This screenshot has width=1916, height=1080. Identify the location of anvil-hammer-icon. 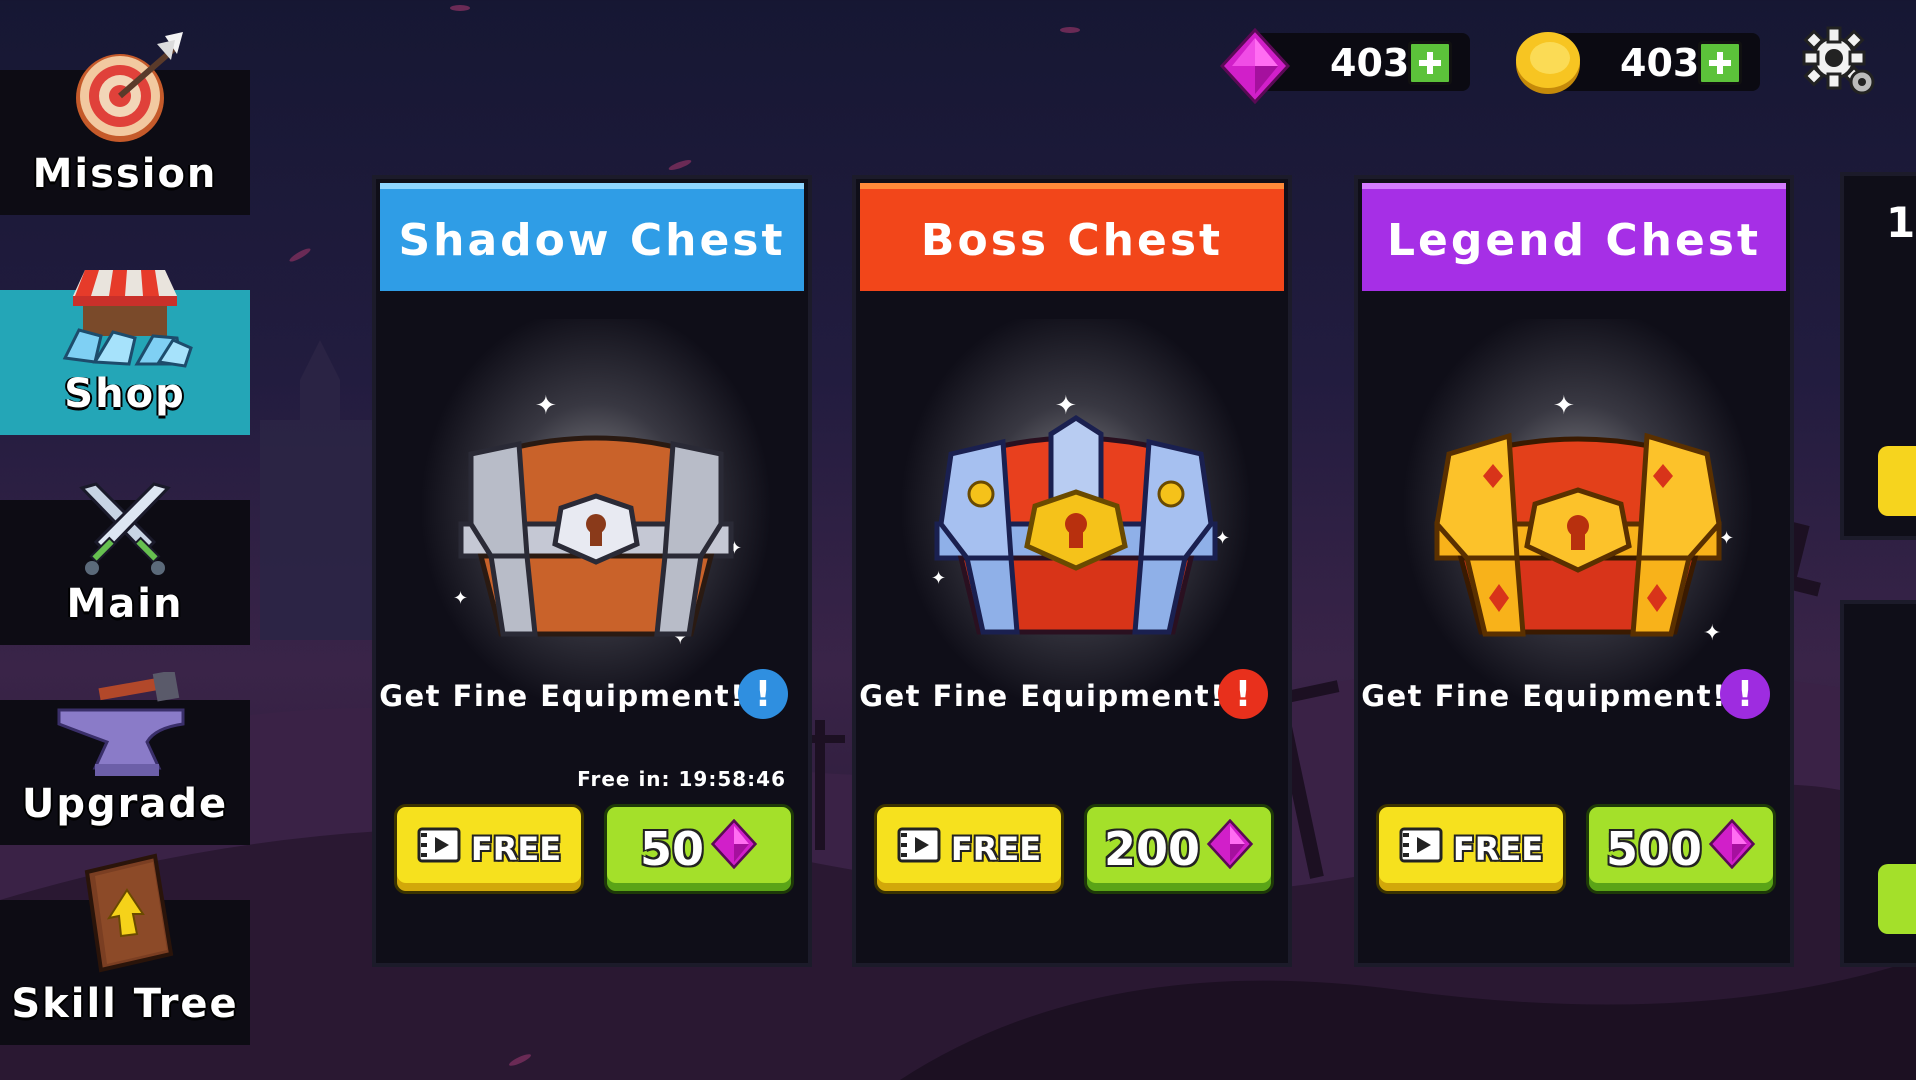
(125, 731).